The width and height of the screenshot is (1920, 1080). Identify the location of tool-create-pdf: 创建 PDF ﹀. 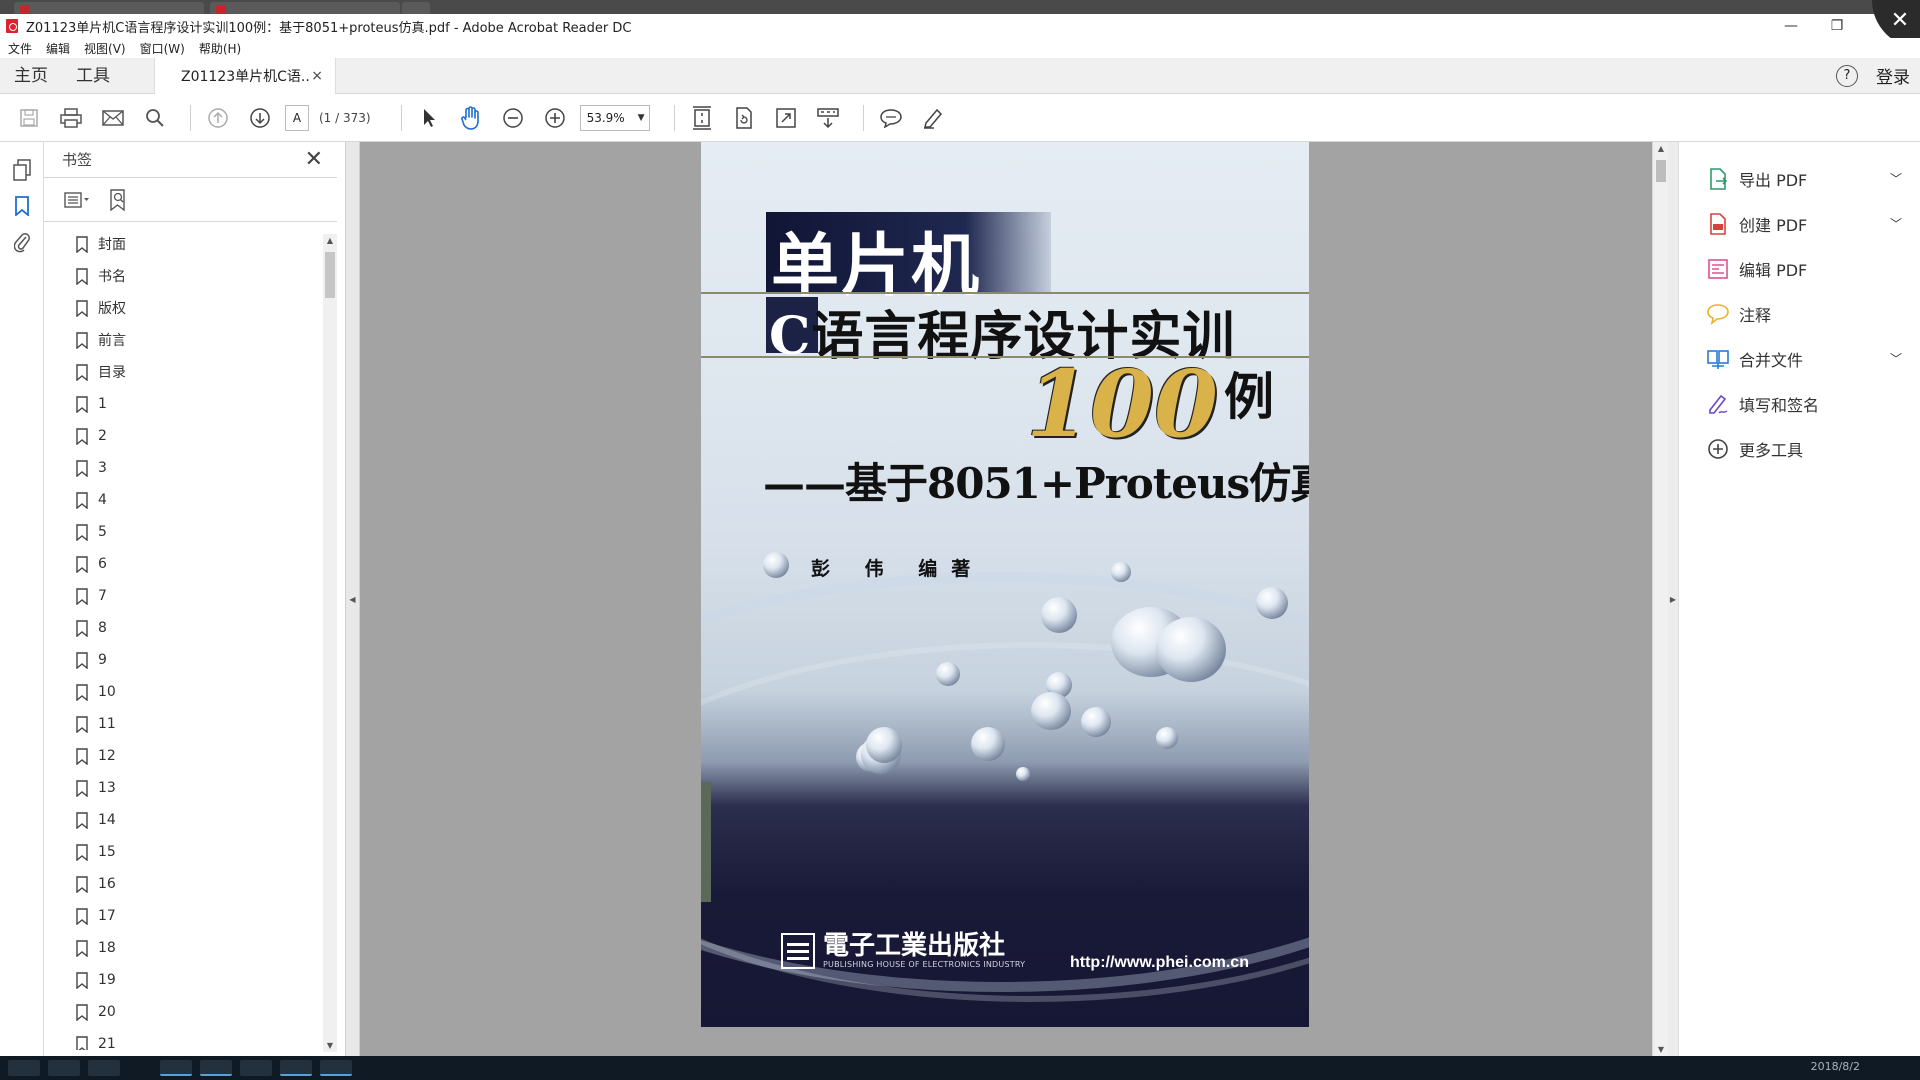
(1799, 223).